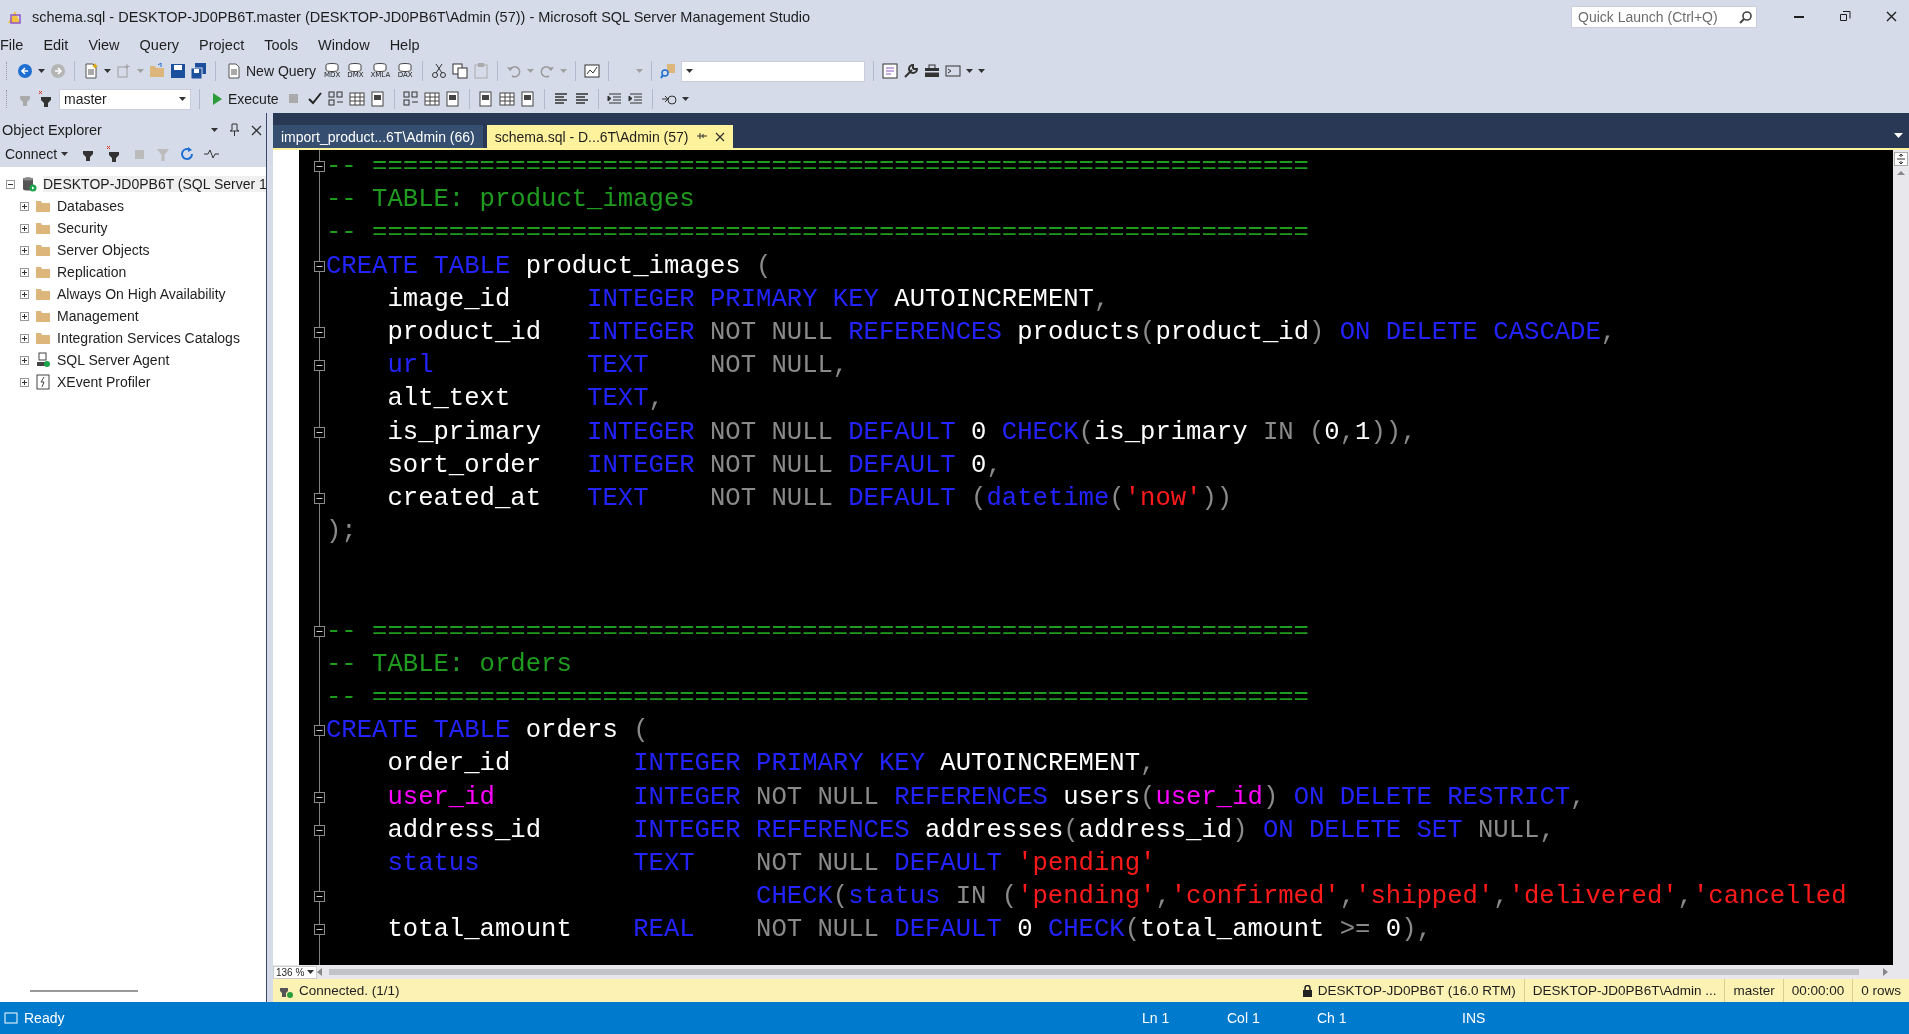 The height and width of the screenshot is (1034, 1909). I want to click on copy-icon, so click(460, 71).